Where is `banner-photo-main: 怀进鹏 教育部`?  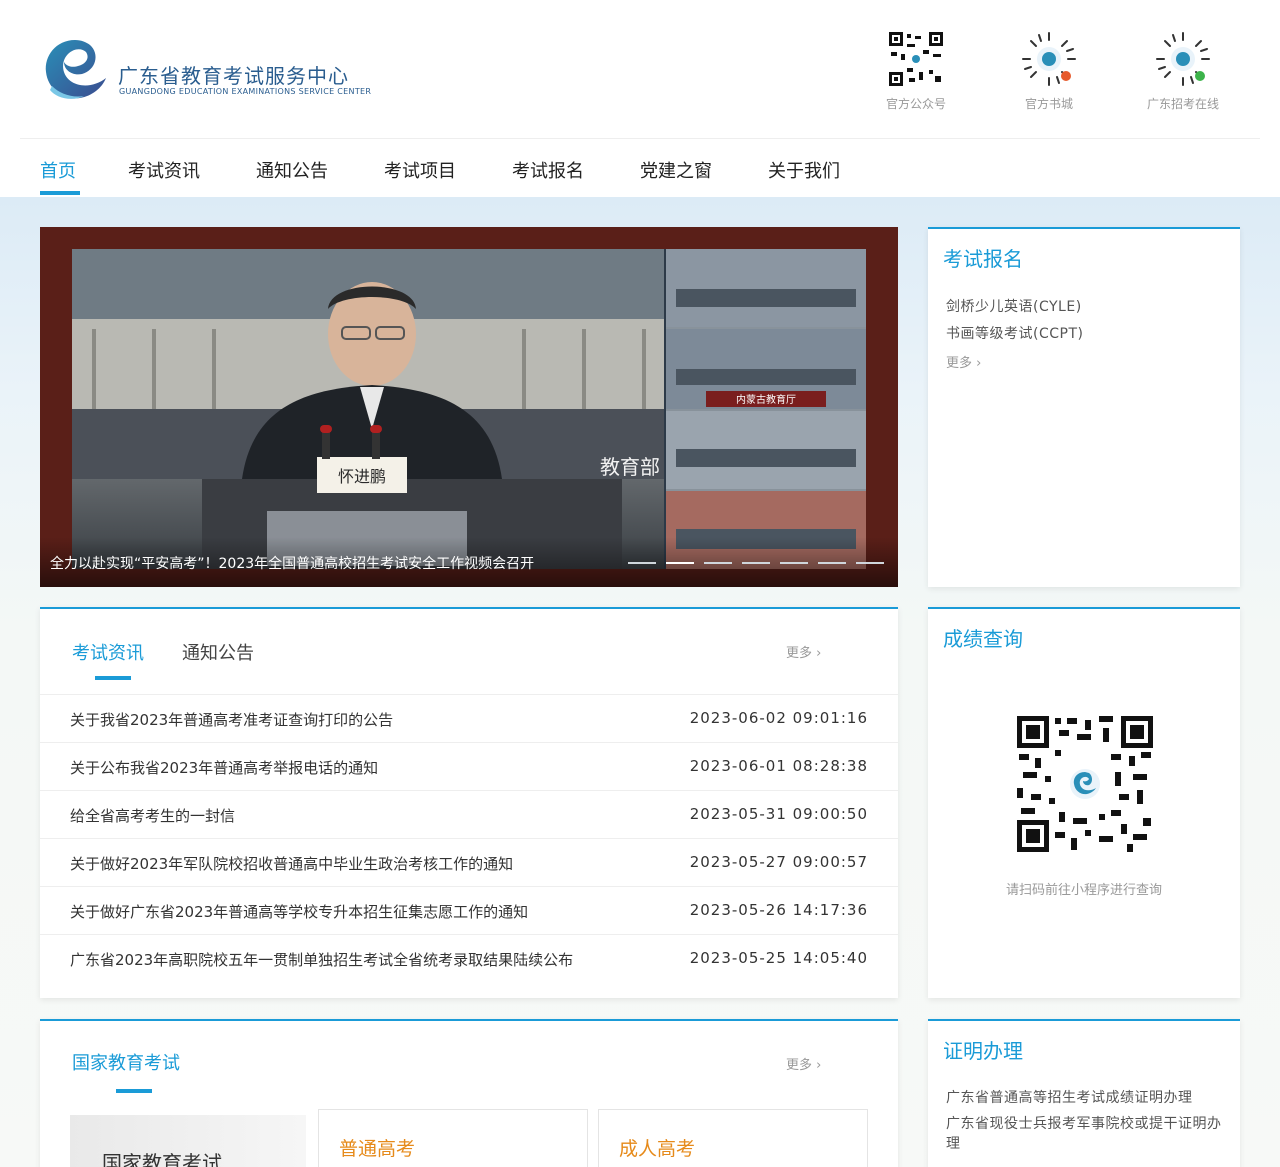
banner-photo-main: 怀进鹏 教育部 is located at coordinates (368, 409).